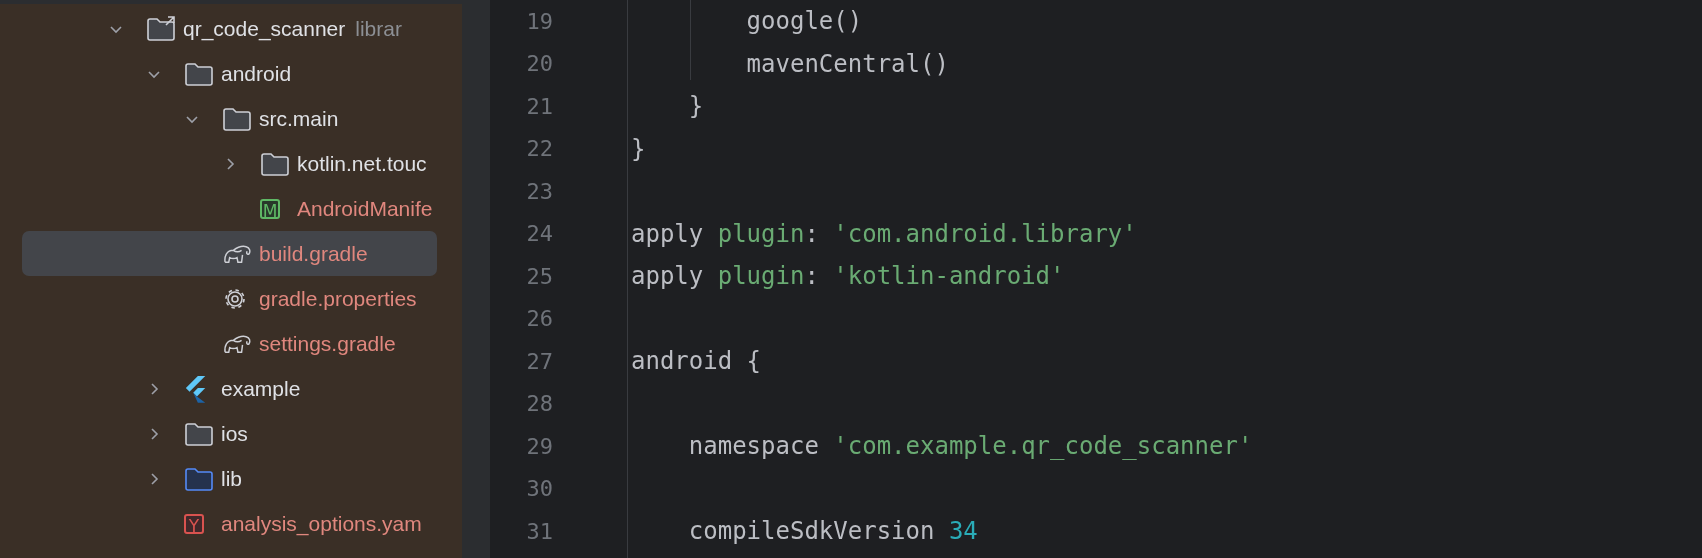 This screenshot has height=558, width=1702. I want to click on tree-item: Y analysis_options.yam, so click(229, 523).